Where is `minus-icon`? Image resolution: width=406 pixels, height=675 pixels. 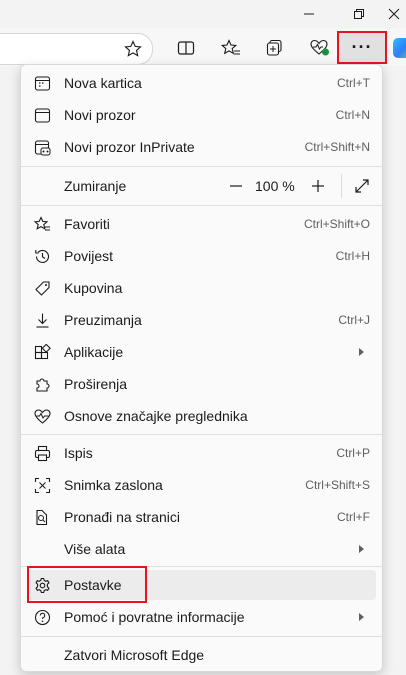 minus-icon is located at coordinates (236, 186).